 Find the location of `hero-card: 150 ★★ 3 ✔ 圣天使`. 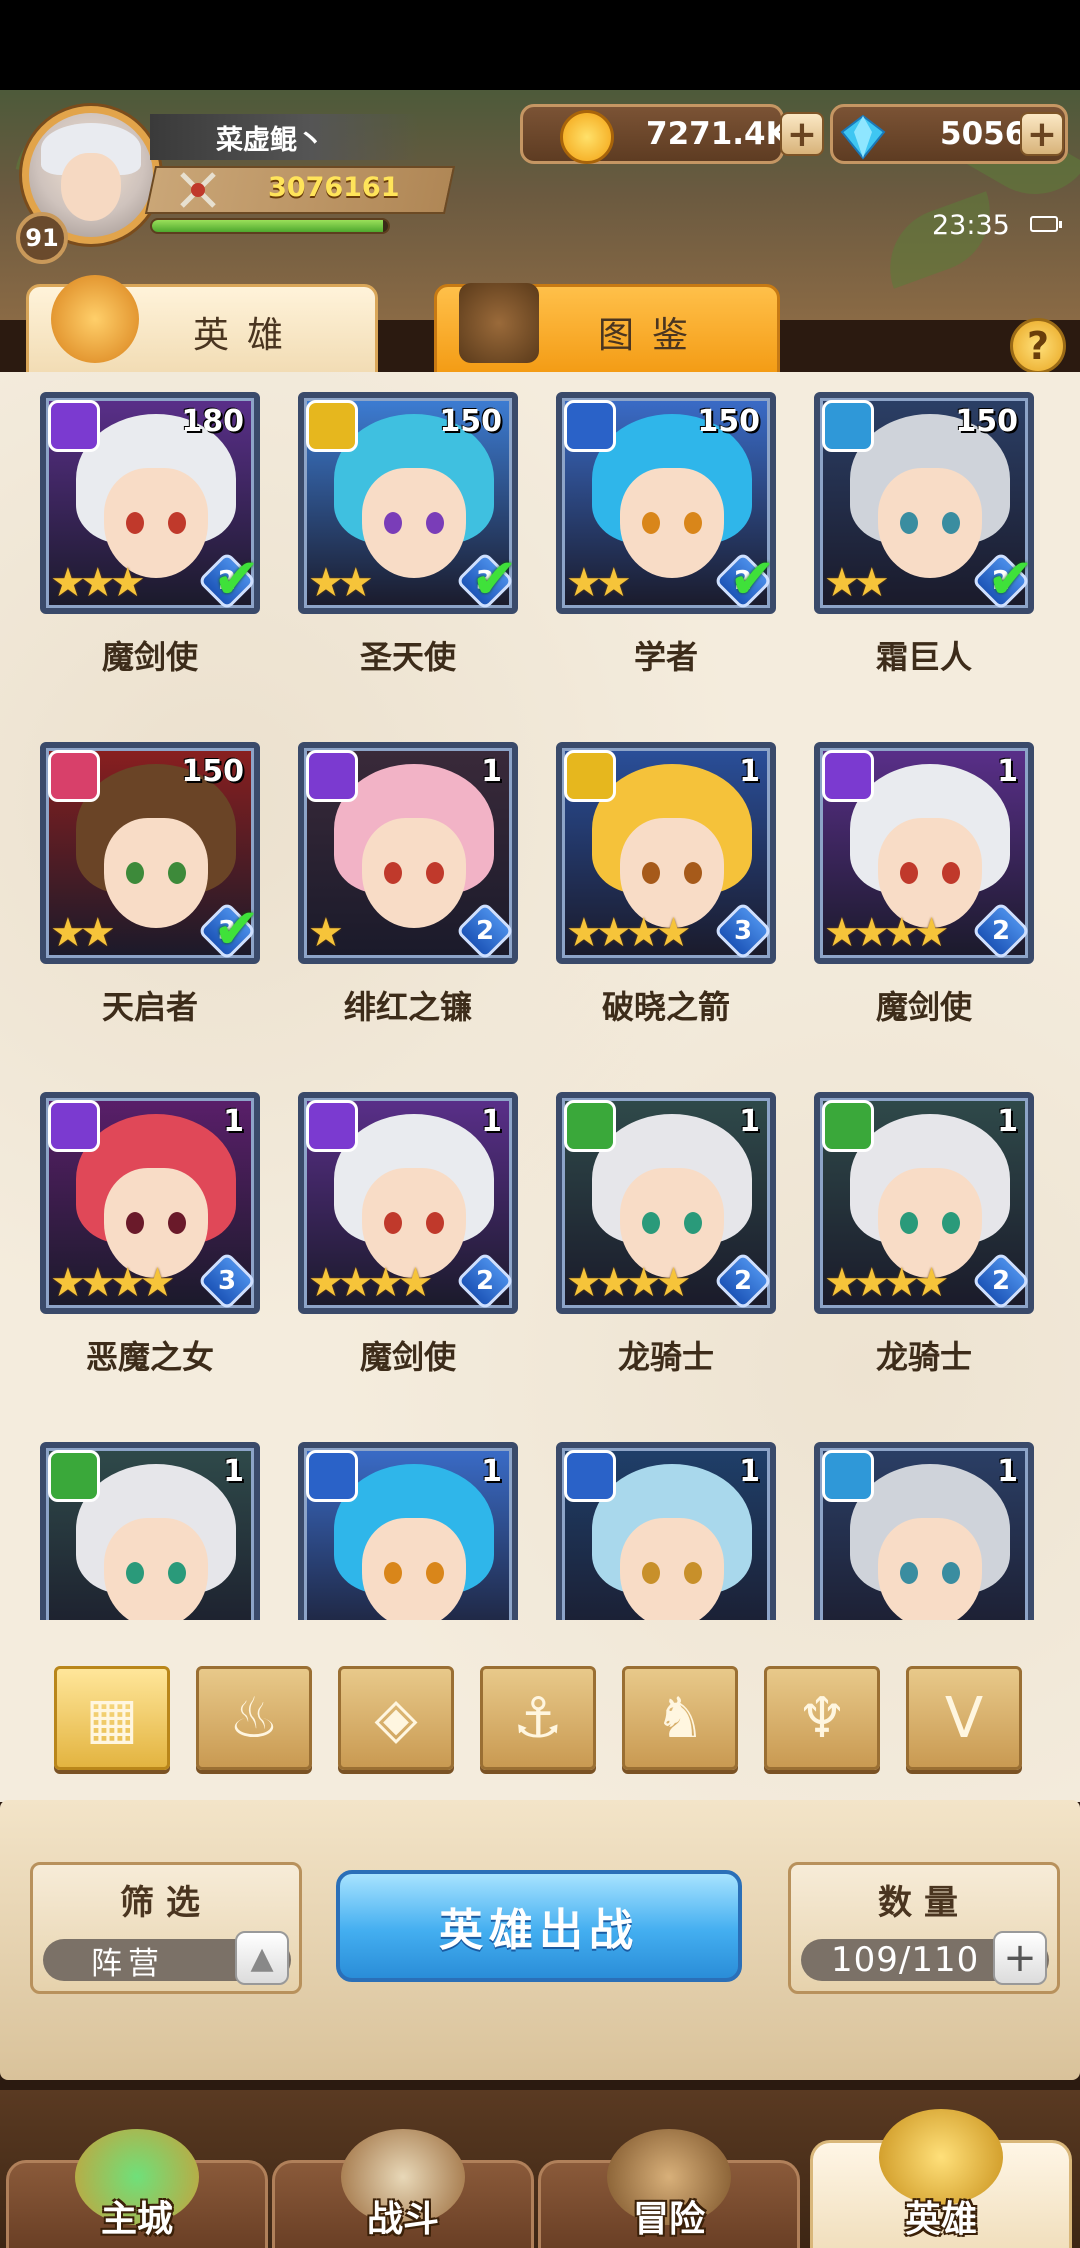

hero-card: 150 ★★ 3 ✔ 圣天使 is located at coordinates (408, 534).